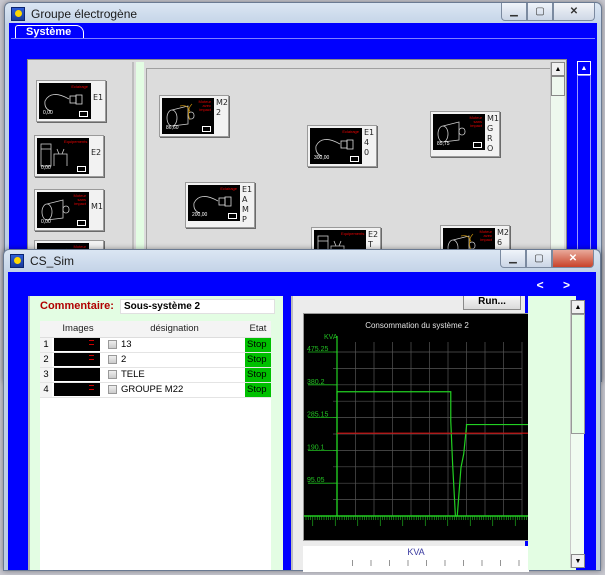 The width and height of the screenshot is (605, 575). What do you see at coordinates (443, 144) in the screenshot?
I see `component-value: 85,75` at bounding box center [443, 144].